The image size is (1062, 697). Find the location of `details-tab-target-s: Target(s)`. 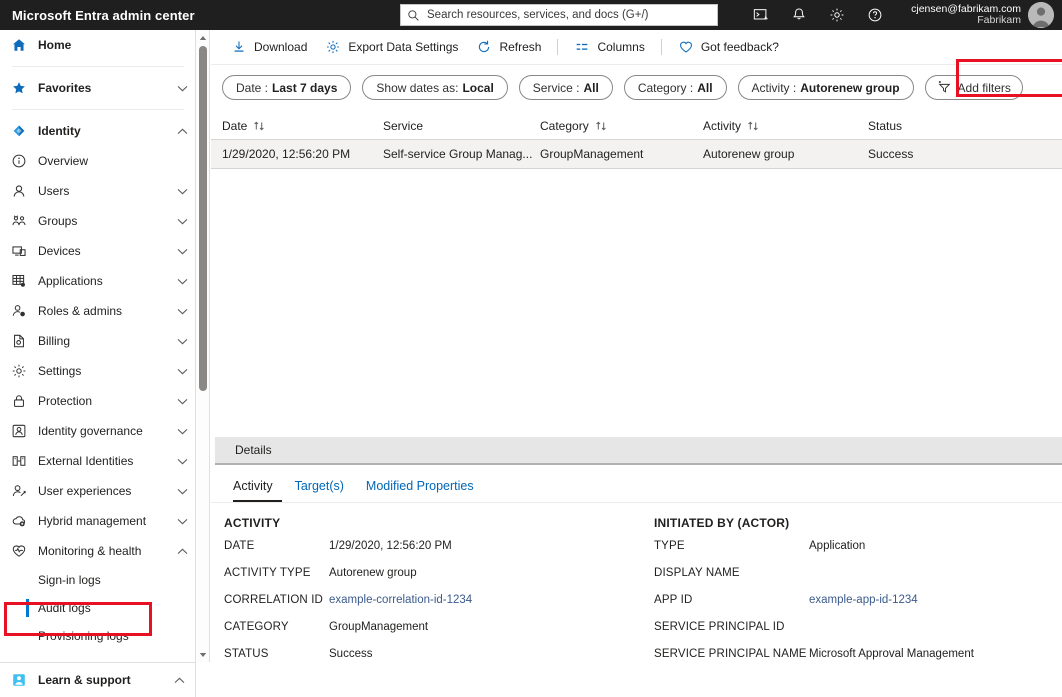

details-tab-target-s: Target(s) is located at coordinates (319, 486).